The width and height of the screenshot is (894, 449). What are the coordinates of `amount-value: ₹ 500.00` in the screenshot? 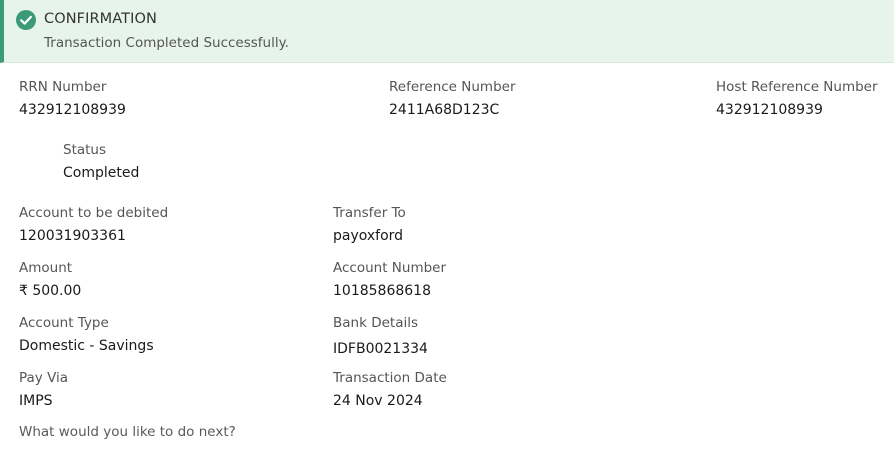 It's located at (50, 291).